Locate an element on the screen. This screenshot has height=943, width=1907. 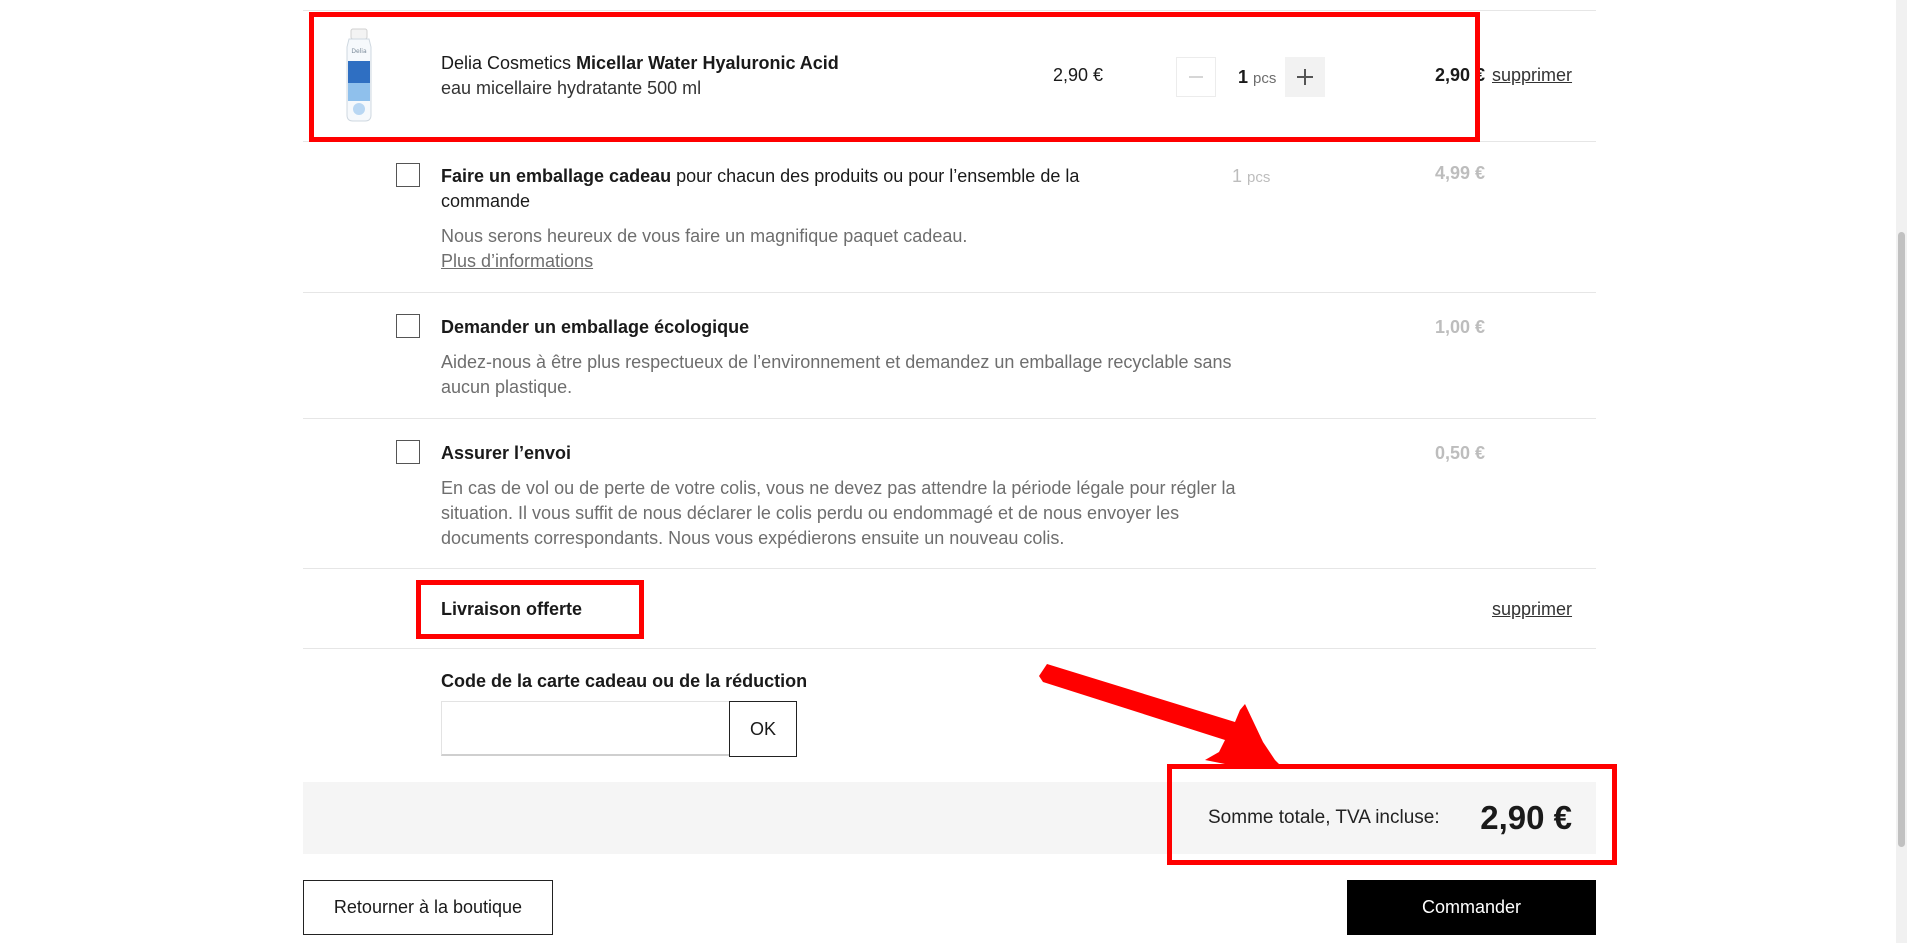
gift-wrap-more-info-link: Plus d’informations is located at coordinates (517, 261).